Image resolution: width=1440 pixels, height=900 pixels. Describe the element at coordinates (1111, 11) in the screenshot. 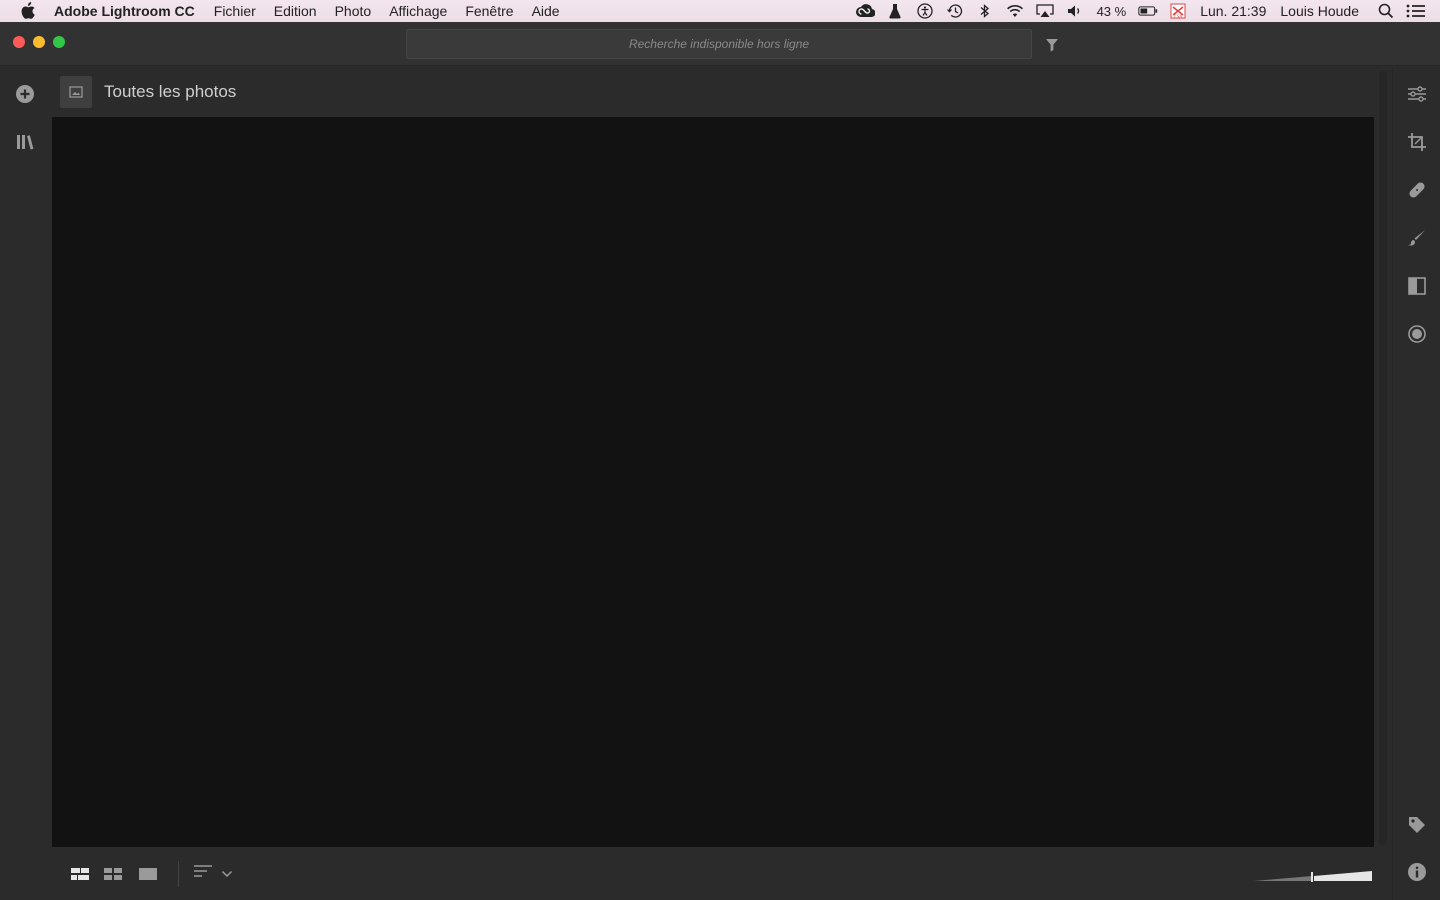

I see `battery-percent: 43 %` at that location.